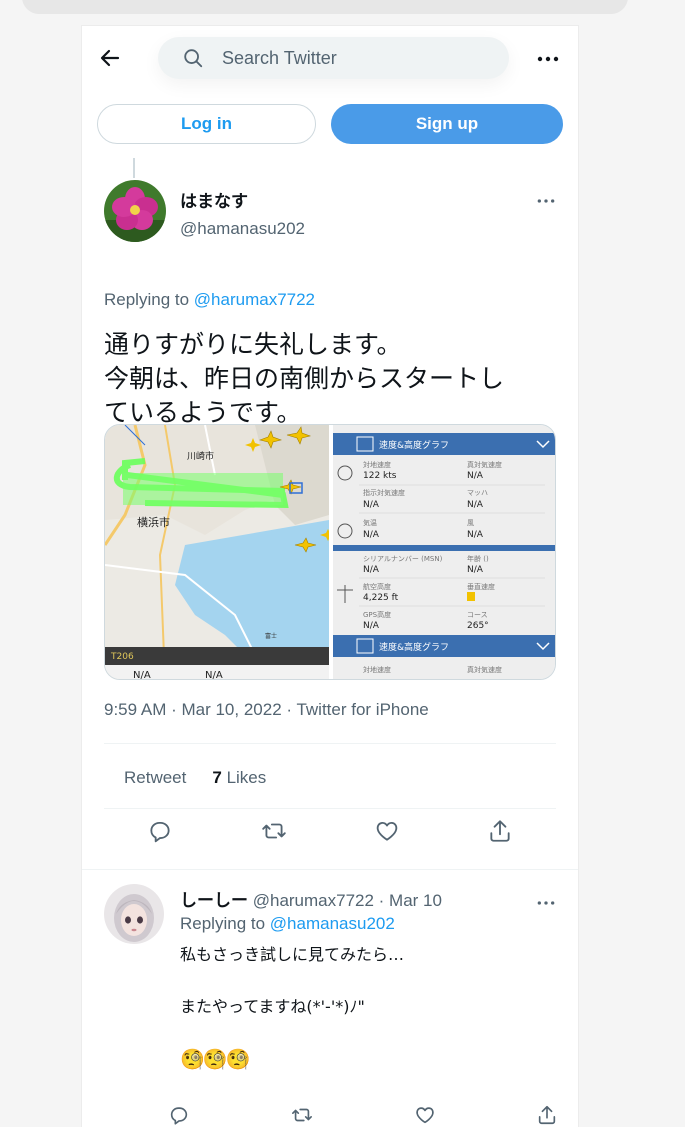  What do you see at coordinates (478, 558) in the screenshot?
I see `panel-label: 年齢 ()` at bounding box center [478, 558].